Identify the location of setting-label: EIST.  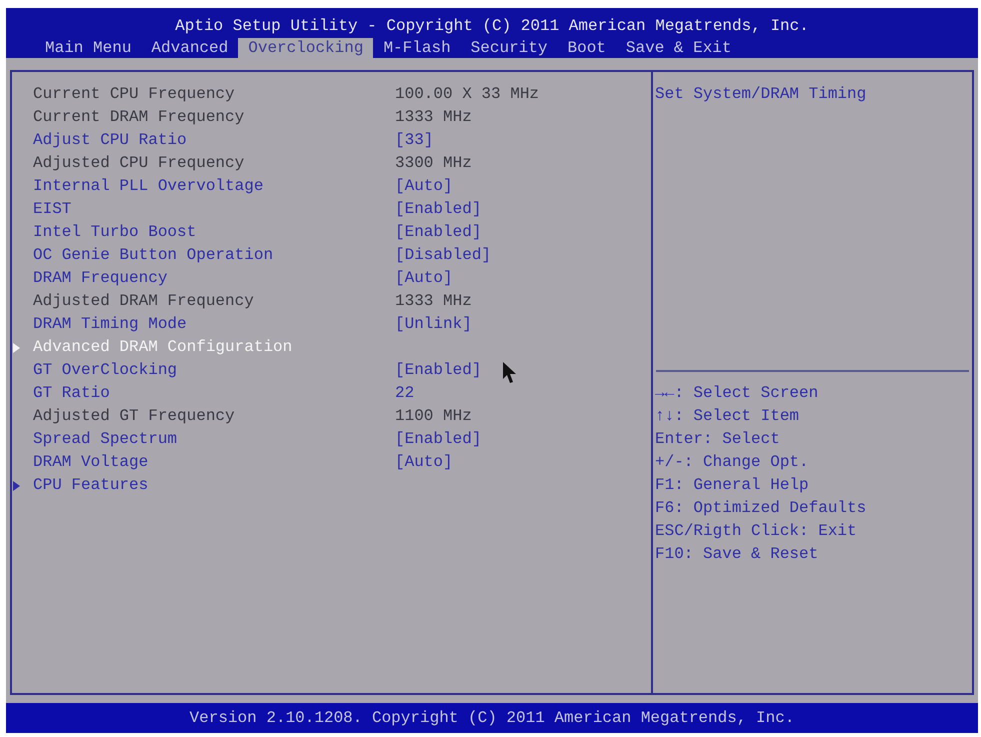
(52, 209).